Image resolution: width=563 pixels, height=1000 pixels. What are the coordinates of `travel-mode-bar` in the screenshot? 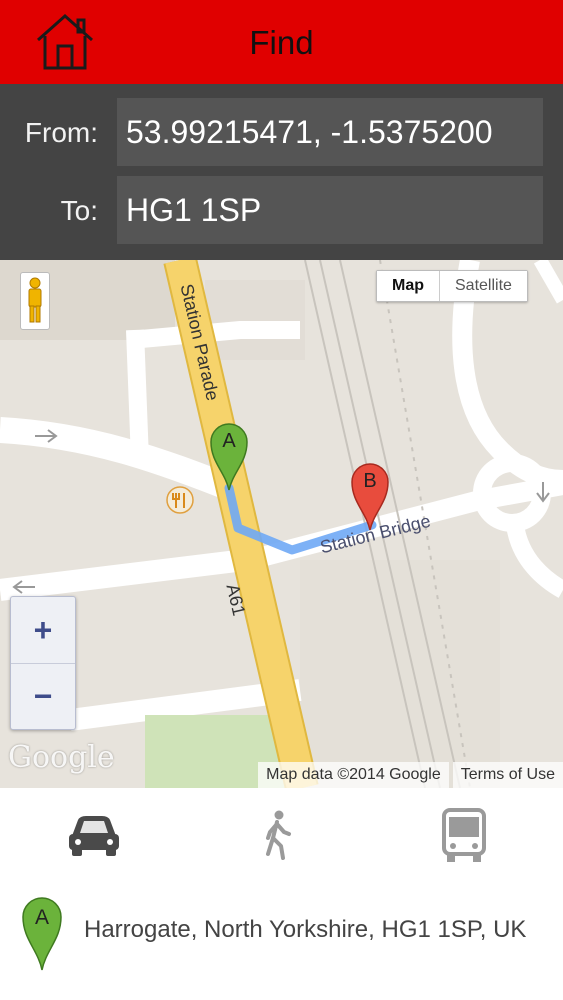 It's located at (281, 838).